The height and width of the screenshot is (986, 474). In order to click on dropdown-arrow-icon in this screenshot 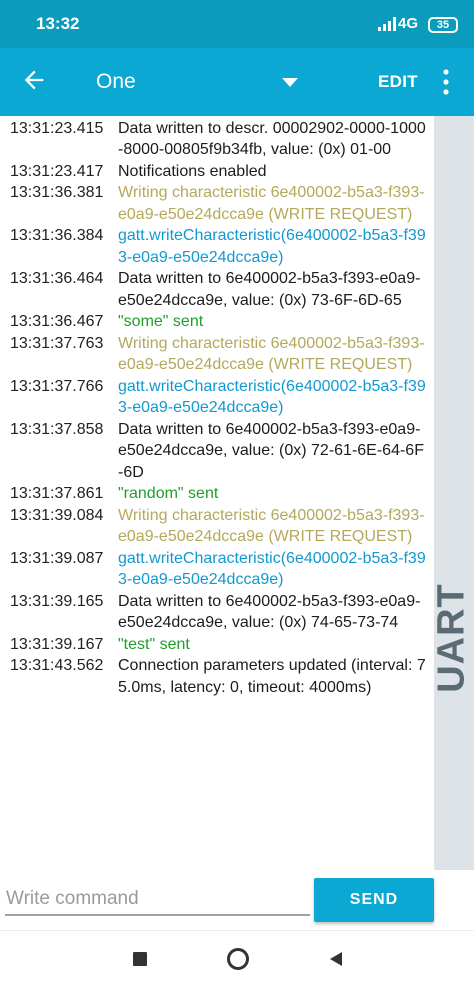, I will do `click(290, 82)`.